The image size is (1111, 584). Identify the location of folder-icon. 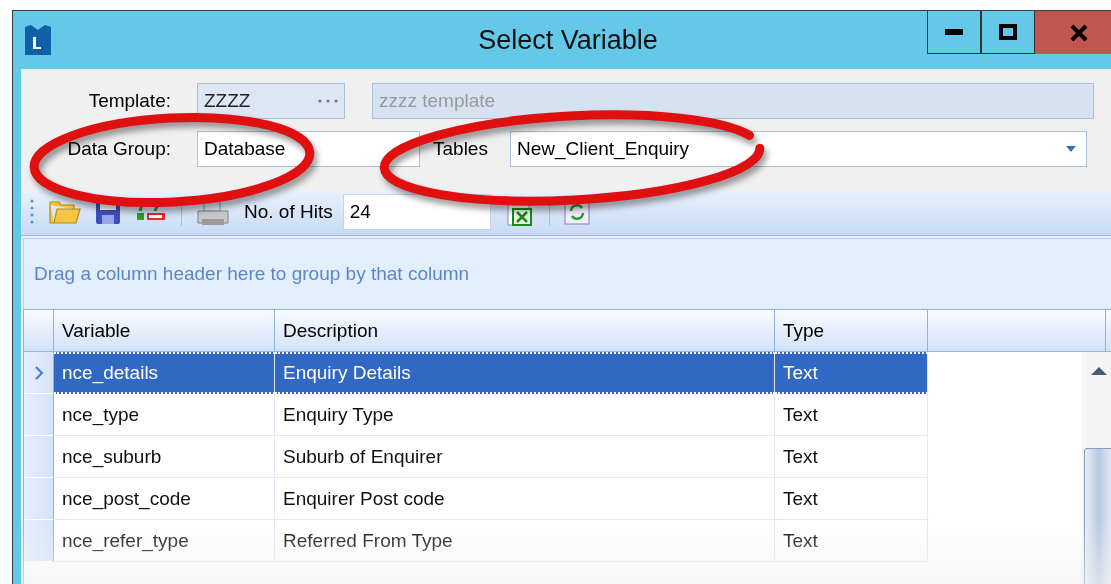
(65, 212).